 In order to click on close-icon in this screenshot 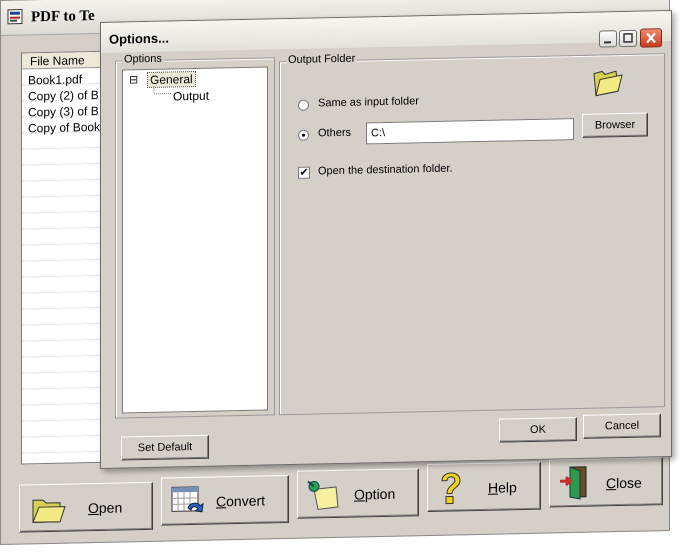, I will do `click(651, 38)`.